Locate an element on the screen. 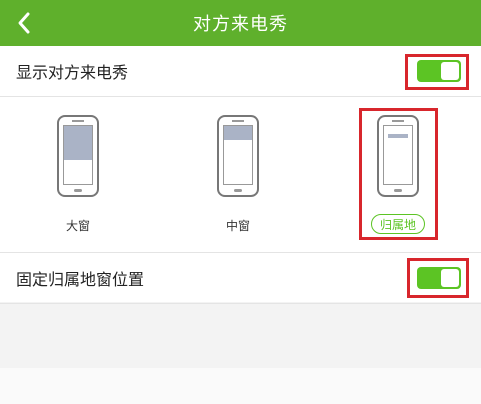 The width and height of the screenshot is (481, 404). option-medium-window: 中窗 is located at coordinates (238, 174).